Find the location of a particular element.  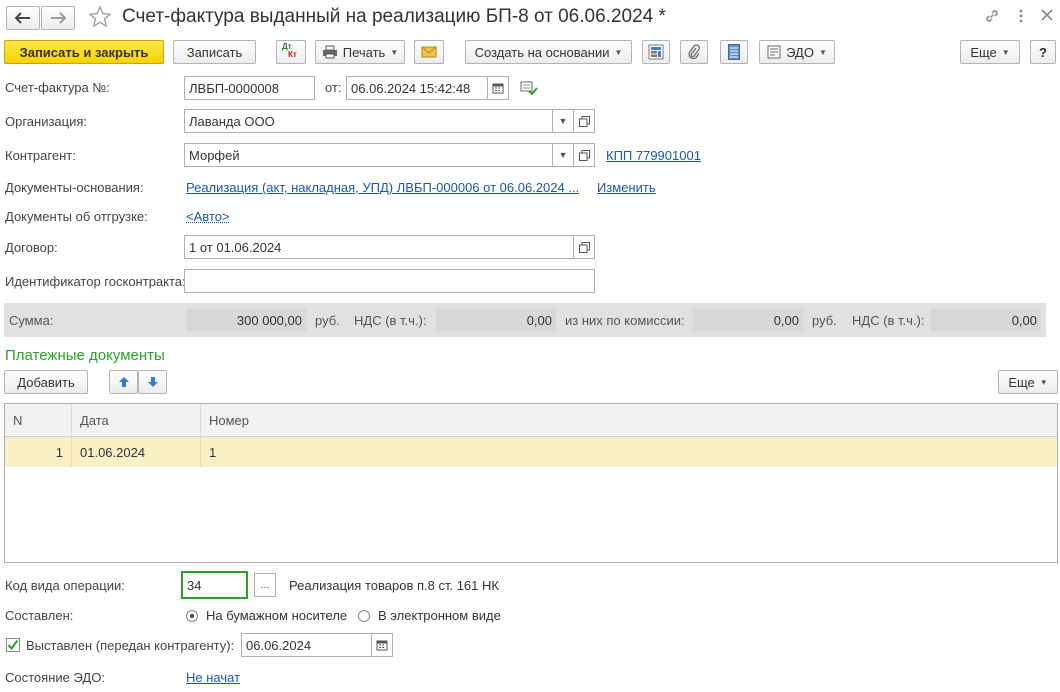

vat2-label: НДС (в т.ч.): is located at coordinates (888, 320).